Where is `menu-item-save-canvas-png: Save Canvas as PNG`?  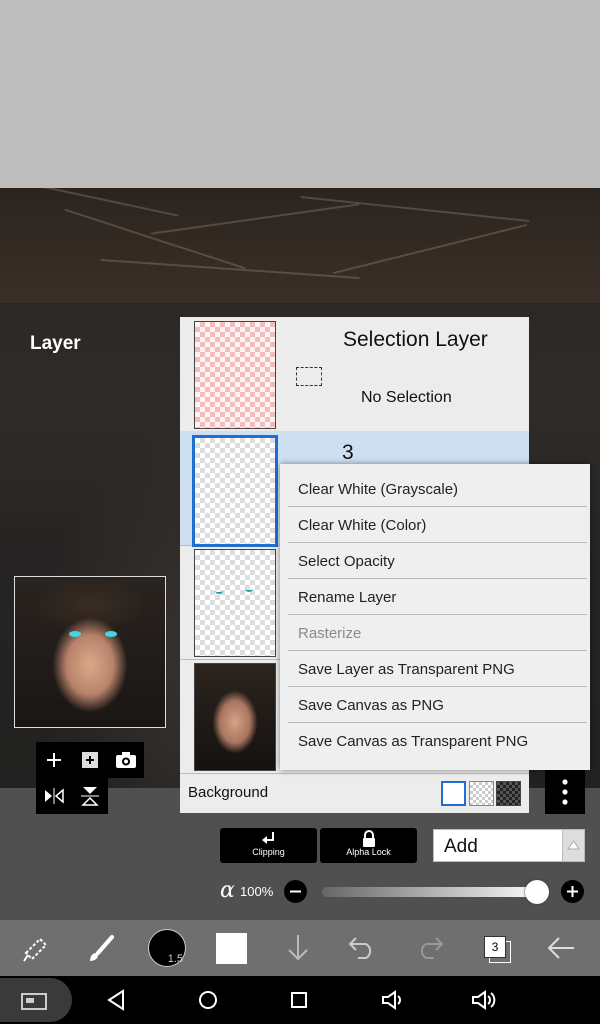 menu-item-save-canvas-png: Save Canvas as PNG is located at coordinates (437, 705).